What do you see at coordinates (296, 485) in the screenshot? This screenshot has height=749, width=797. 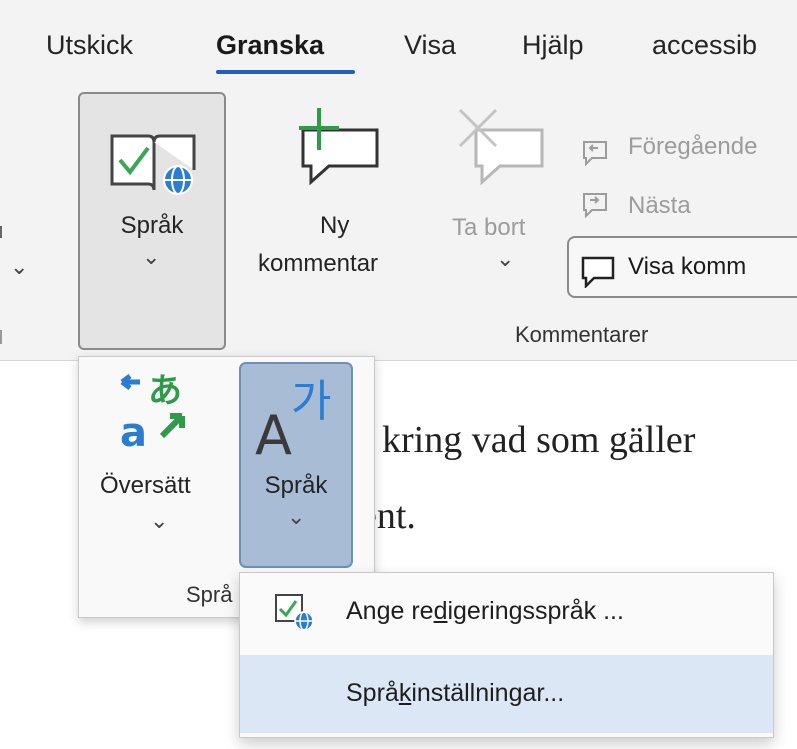 I see `sprak-language-label: Språk` at bounding box center [296, 485].